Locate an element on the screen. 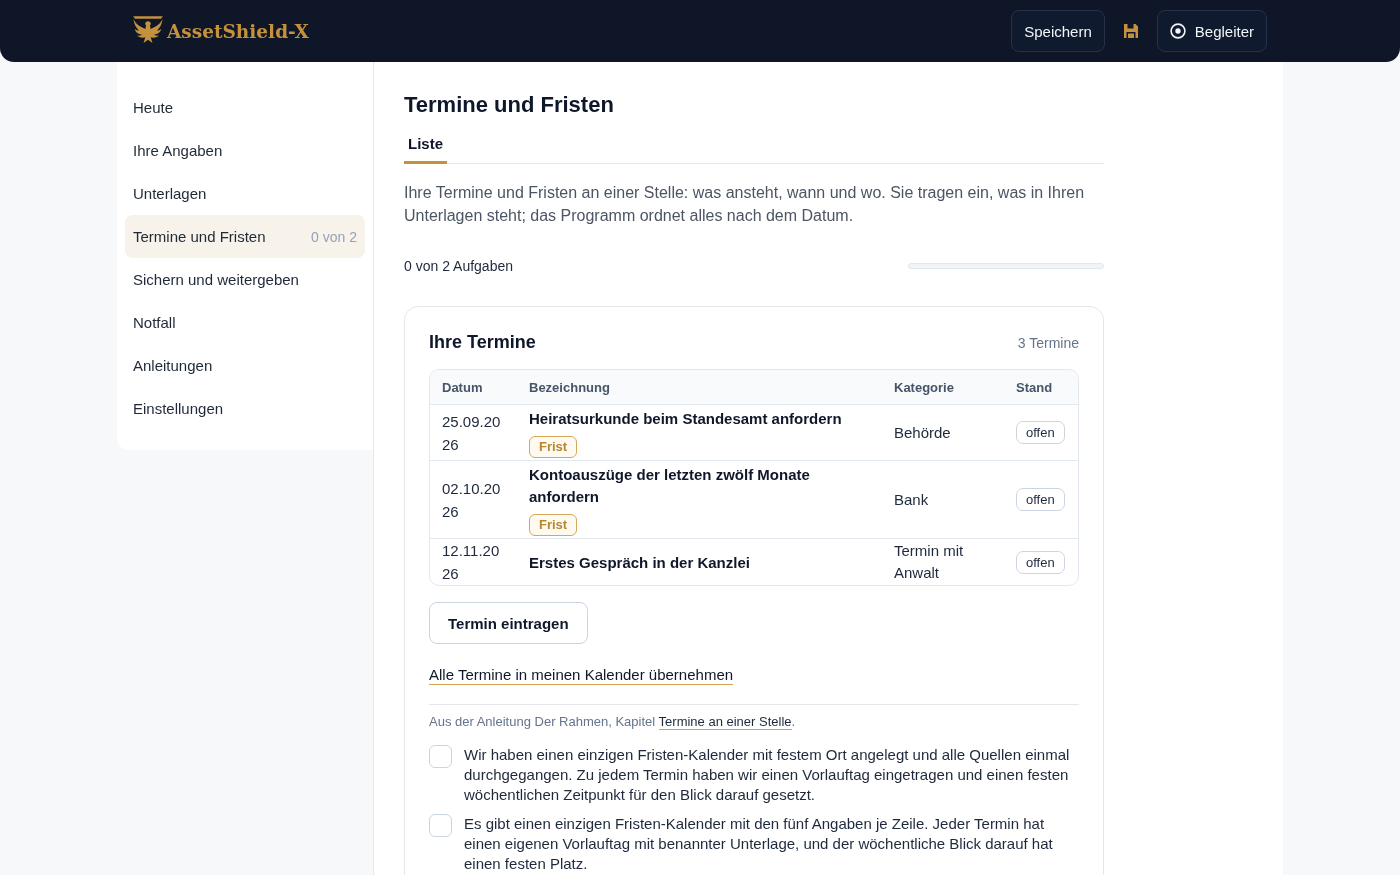 This screenshot has width=1400, height=875. circle-dot-icon is located at coordinates (1177, 31).